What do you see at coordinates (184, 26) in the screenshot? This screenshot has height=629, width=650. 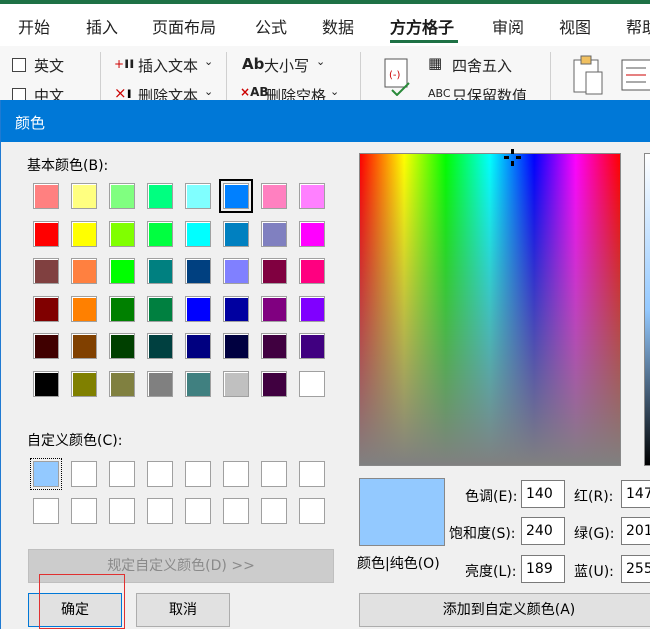 I see `tab-page-layout: 页面布局` at bounding box center [184, 26].